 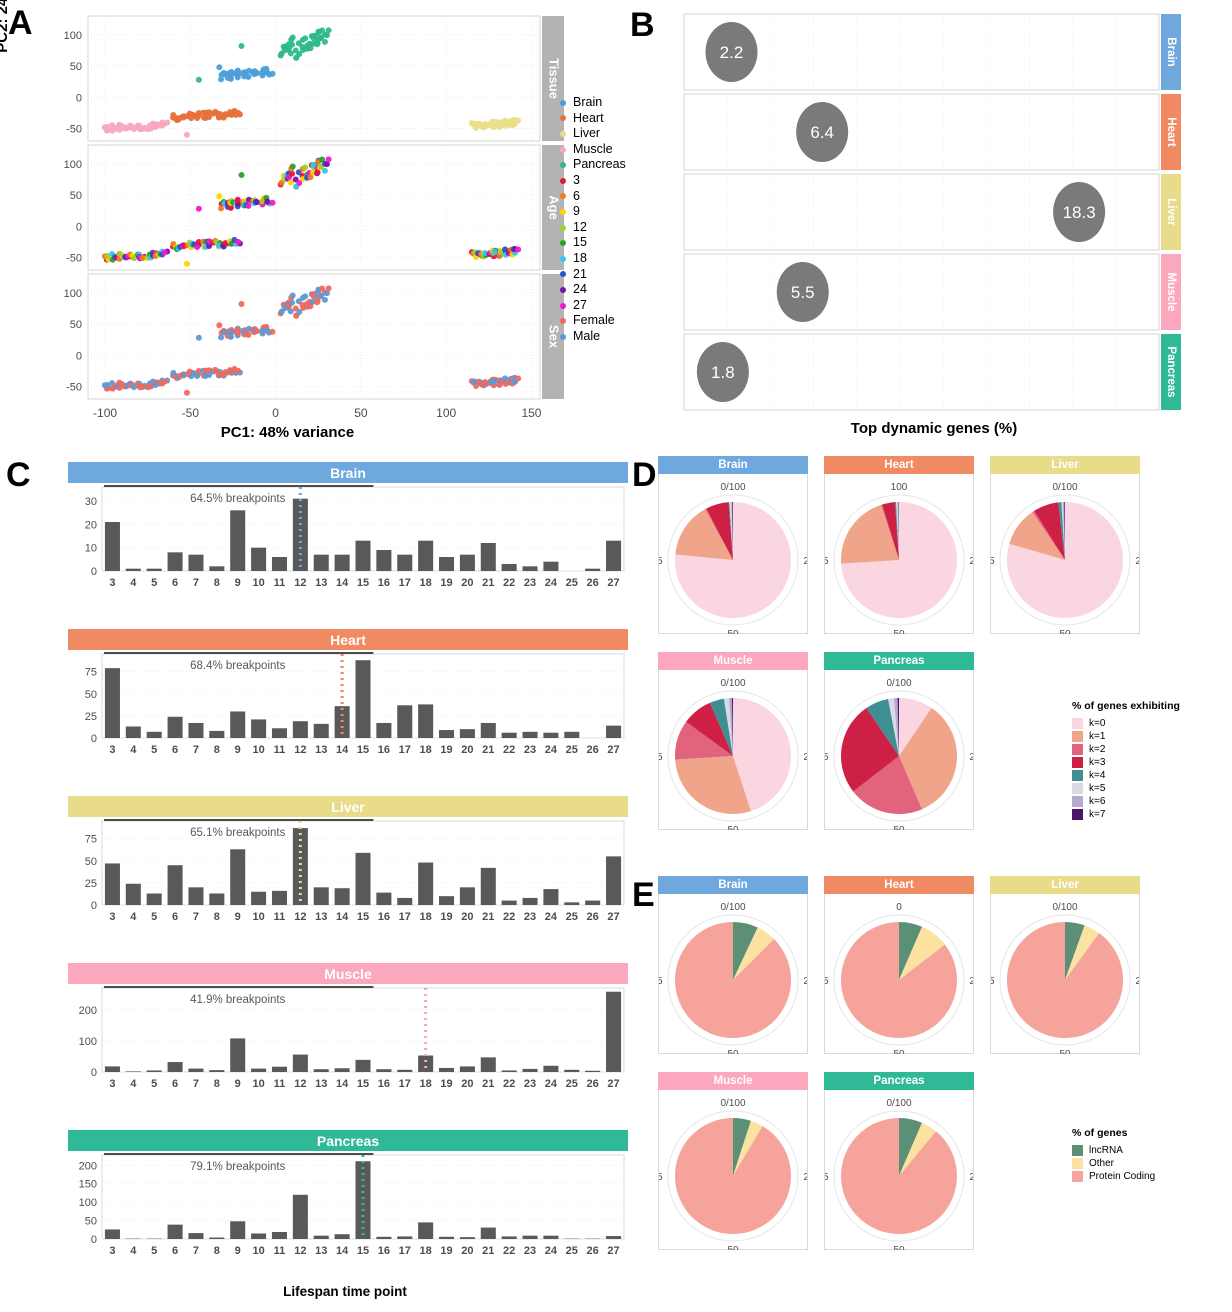 I want to click on panel-a-legend-item: Heart, so click(x=593, y=119).